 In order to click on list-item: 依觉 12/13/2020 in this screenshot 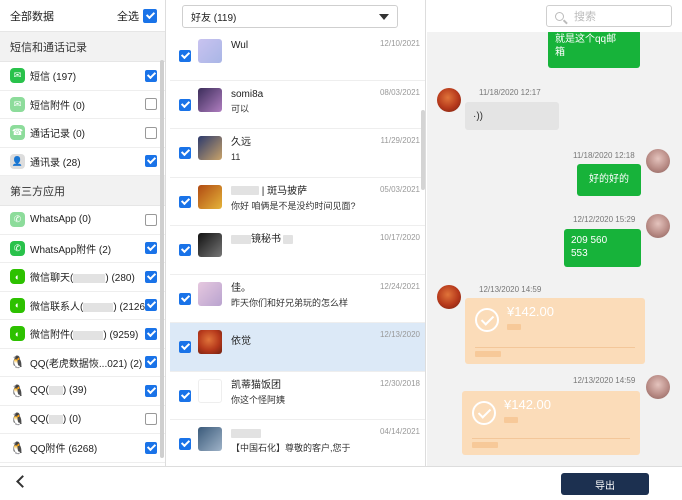, I will do `click(297, 347)`.